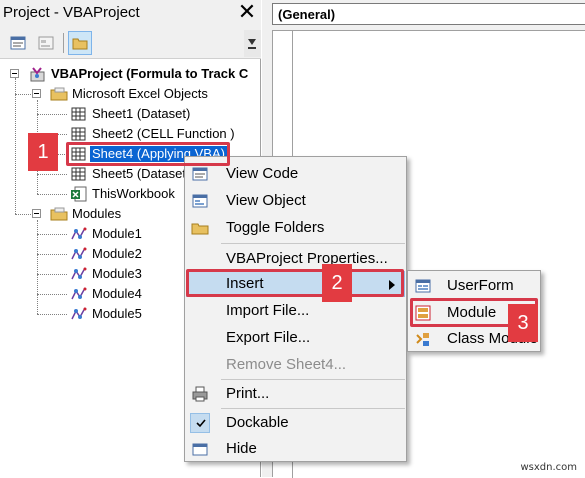 The image size is (585, 478). I want to click on class-module-icon, so click(422, 339).